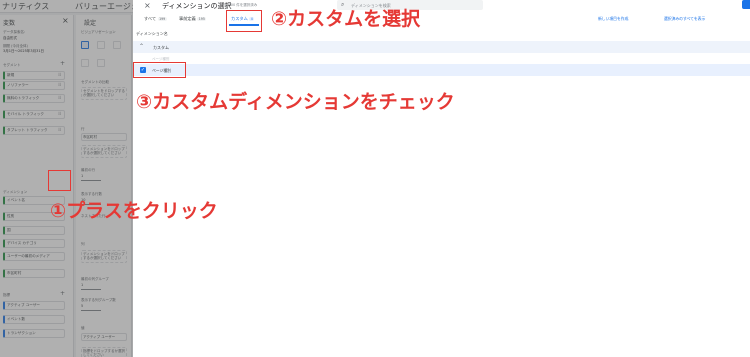 This screenshot has height=357, width=750. I want to click on annotation-step3: ③カスタムディメンションをチェック, so click(295, 102).